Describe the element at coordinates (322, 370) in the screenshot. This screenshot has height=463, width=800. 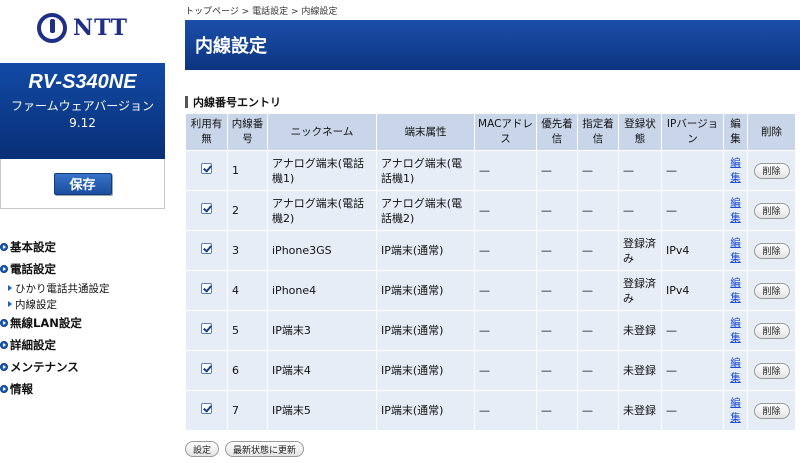
I see `nickname-cell: IP端末4` at that location.